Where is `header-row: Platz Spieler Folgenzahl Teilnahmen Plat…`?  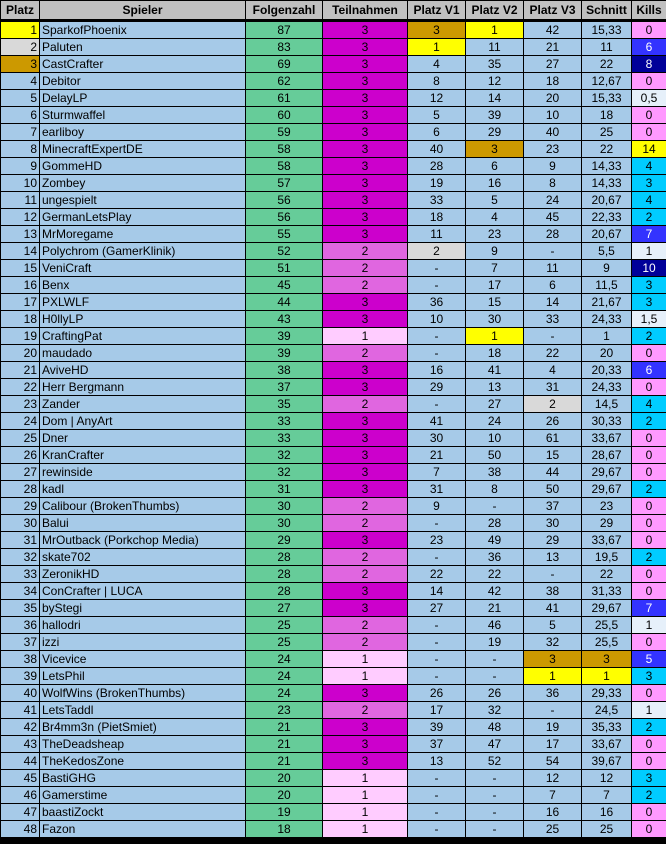
header-row: Platz Spieler Folgenzahl Teilnahmen Plat… is located at coordinates (333, 10).